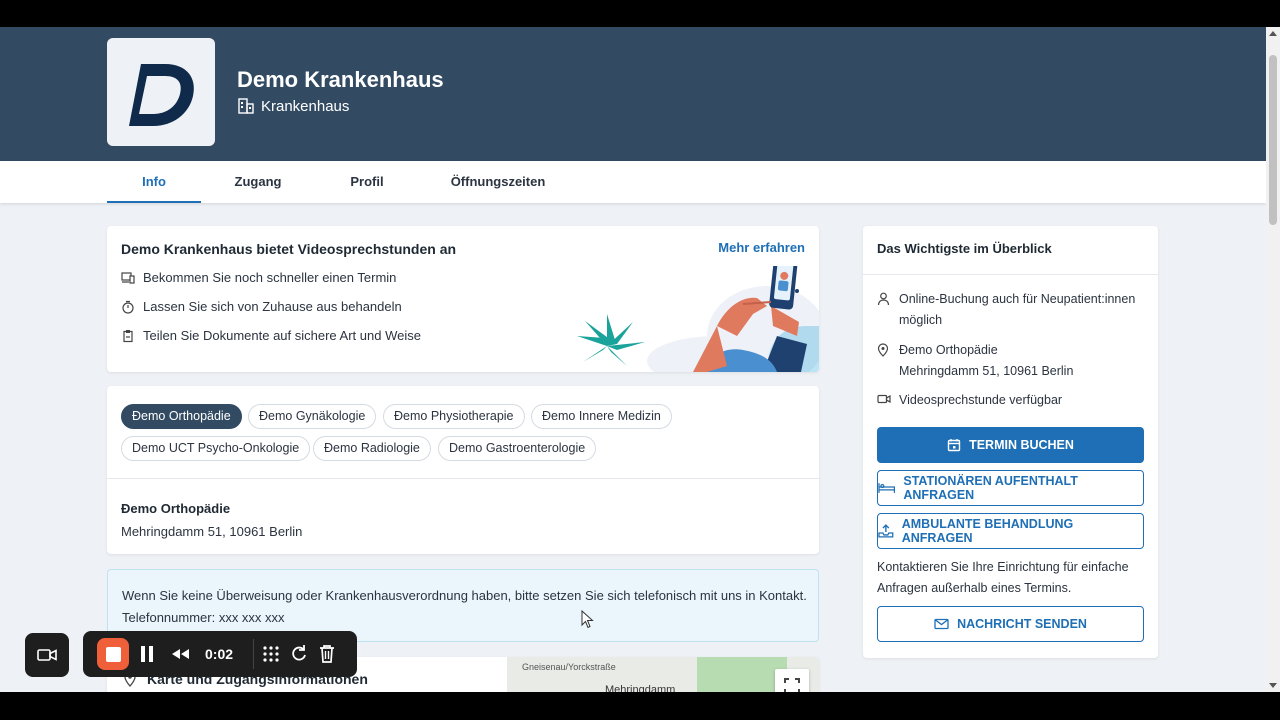  What do you see at coordinates (742, 674) in the screenshot?
I see `map-park` at bounding box center [742, 674].